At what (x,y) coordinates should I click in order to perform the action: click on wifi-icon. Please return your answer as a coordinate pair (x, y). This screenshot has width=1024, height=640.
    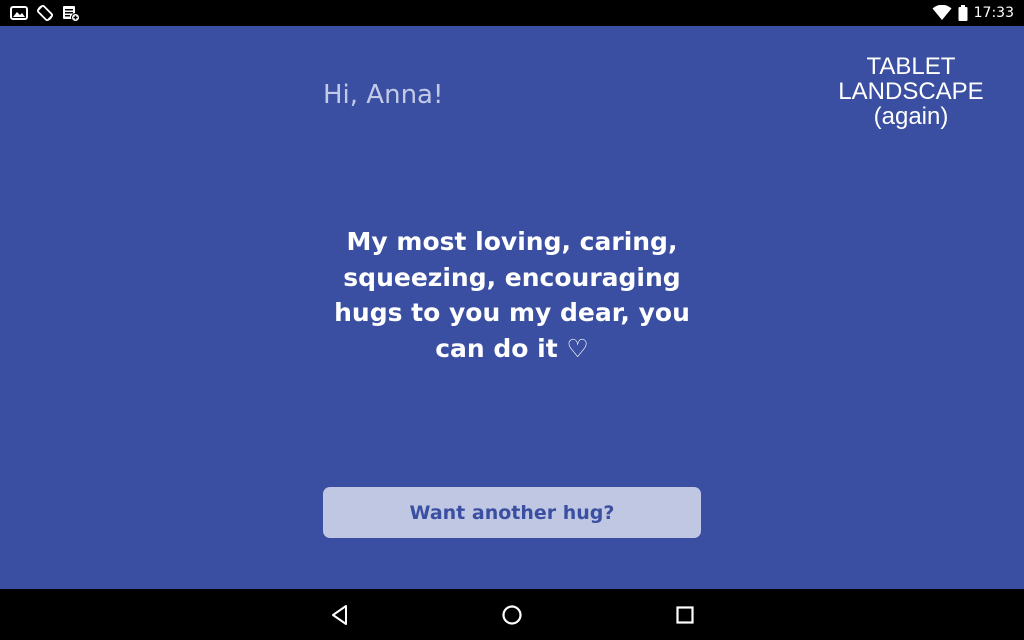
    Looking at the image, I should click on (942, 12).